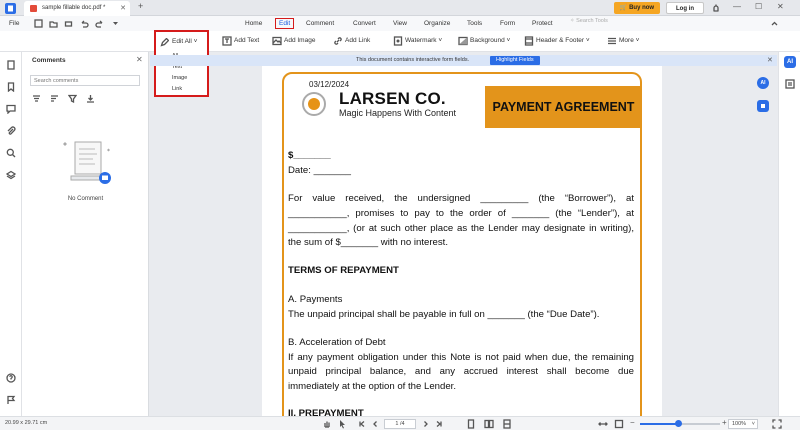 The height and width of the screenshot is (430, 800). What do you see at coordinates (11, 109) in the screenshot?
I see `comment-icon` at bounding box center [11, 109].